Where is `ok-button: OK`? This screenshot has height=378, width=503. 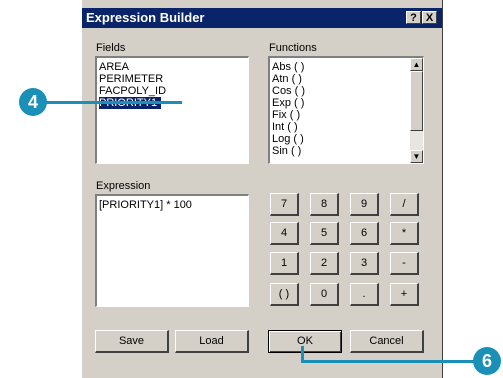 ok-button: OK is located at coordinates (305, 341).